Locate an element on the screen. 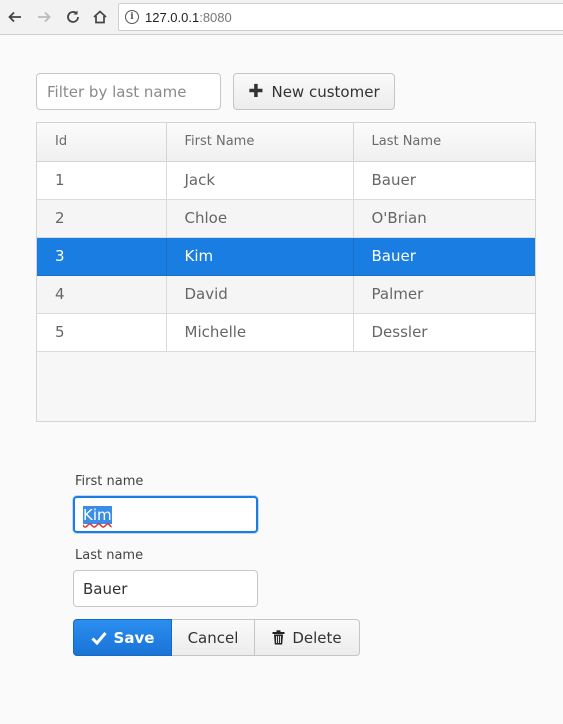  address-bar: i 127.0.0.1:8080 is located at coordinates (340, 17).